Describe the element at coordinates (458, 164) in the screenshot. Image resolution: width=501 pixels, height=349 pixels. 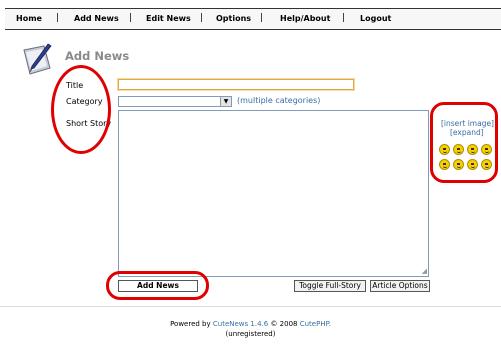
I see `smiley-sad-icon` at that location.